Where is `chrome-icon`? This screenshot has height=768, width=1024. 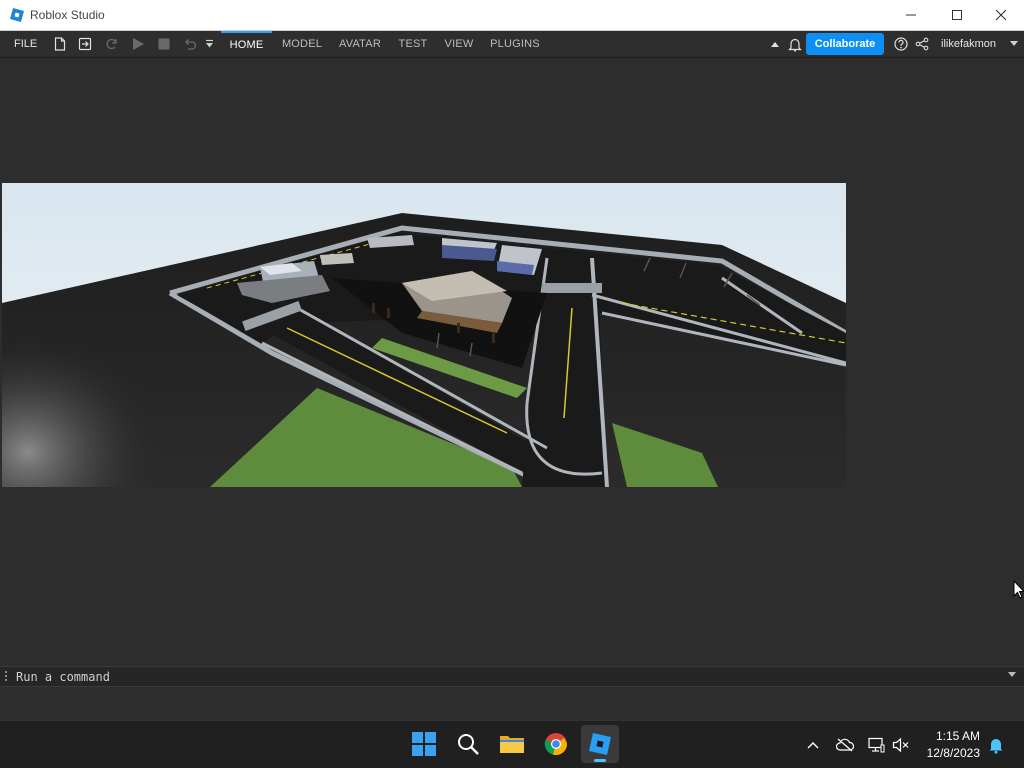 chrome-icon is located at coordinates (555, 744).